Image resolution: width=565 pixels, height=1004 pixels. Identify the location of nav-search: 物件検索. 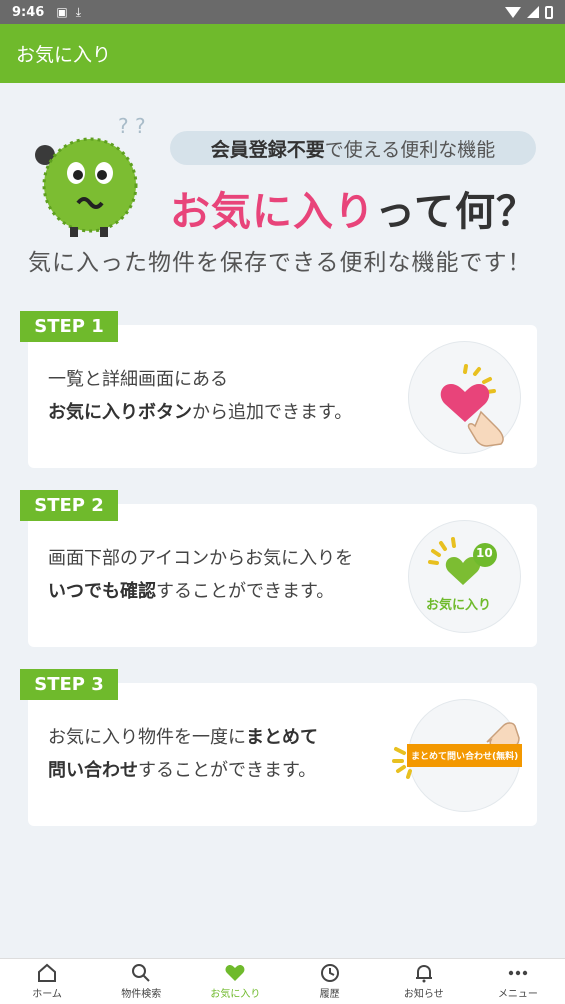
(141, 981).